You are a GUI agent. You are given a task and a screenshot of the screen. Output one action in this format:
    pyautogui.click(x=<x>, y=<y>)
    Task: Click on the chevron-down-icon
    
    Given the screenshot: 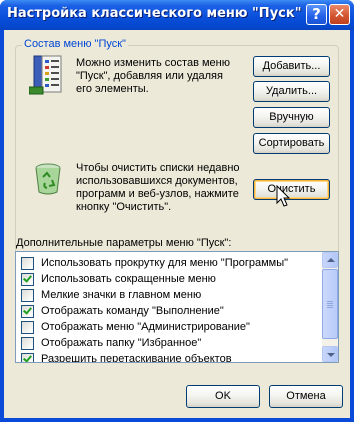 What is the action you would take?
    pyautogui.click(x=331, y=355)
    